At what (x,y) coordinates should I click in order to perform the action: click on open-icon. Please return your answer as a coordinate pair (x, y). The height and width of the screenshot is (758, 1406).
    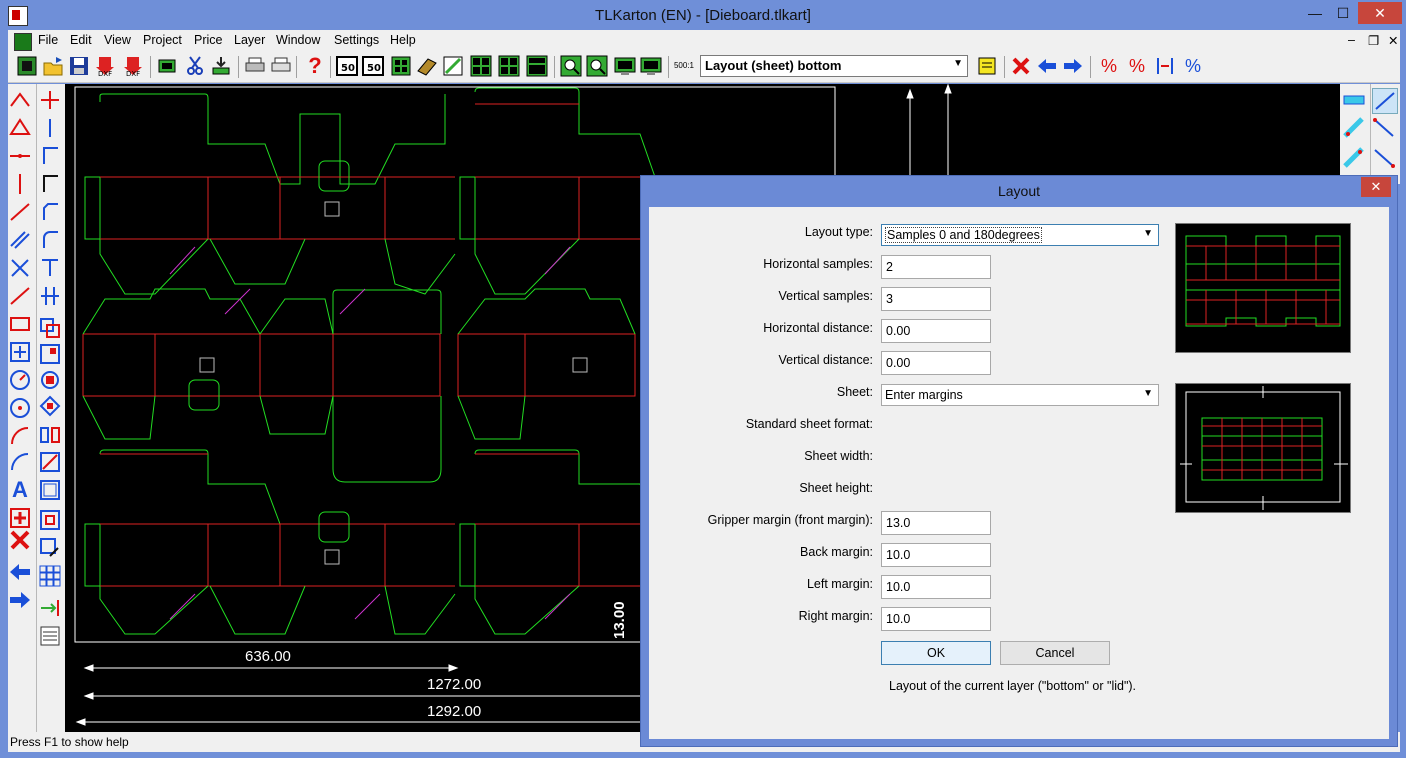
    Looking at the image, I should click on (53, 66).